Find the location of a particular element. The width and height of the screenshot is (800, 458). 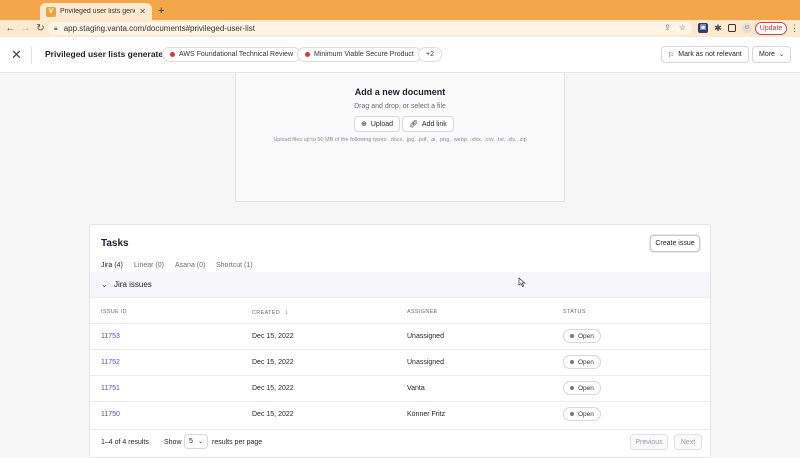

results-count: 1–4 of 4 results is located at coordinates (125, 442).